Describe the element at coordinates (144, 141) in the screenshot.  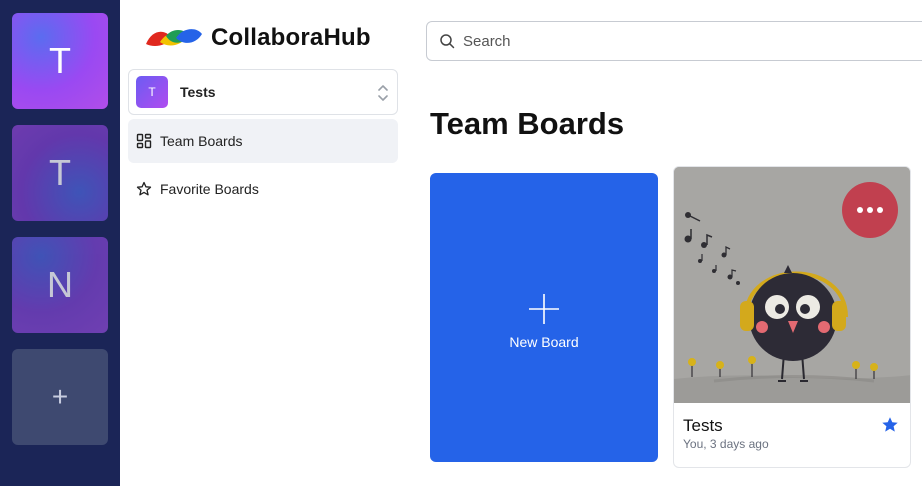
I see `dashboard-icon` at that location.